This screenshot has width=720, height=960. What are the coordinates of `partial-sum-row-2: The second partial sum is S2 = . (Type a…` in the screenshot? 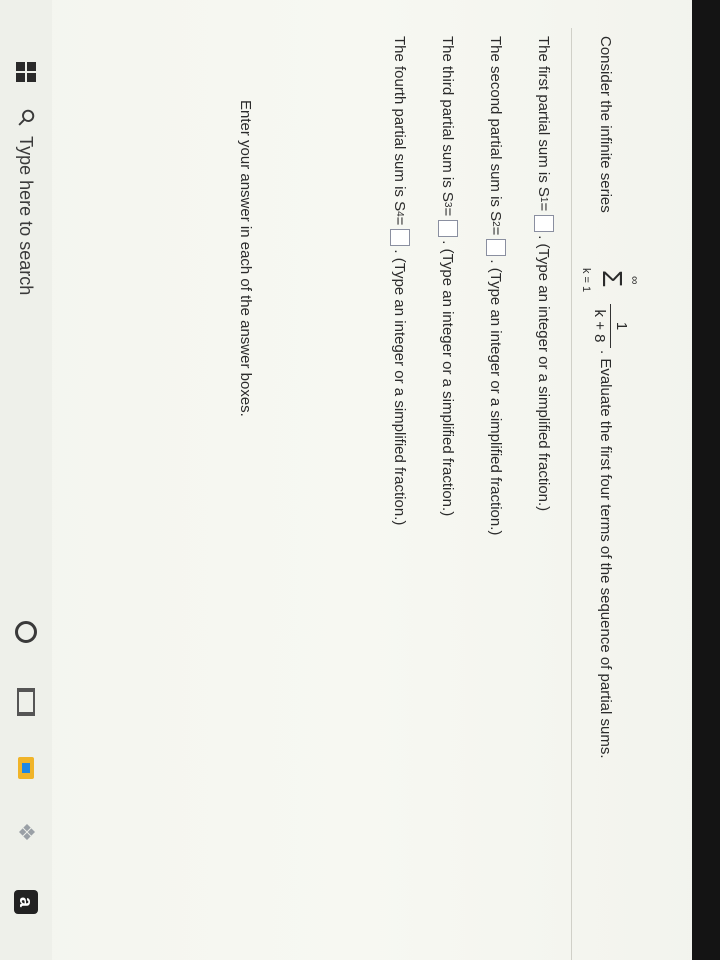 It's located at (496, 285).